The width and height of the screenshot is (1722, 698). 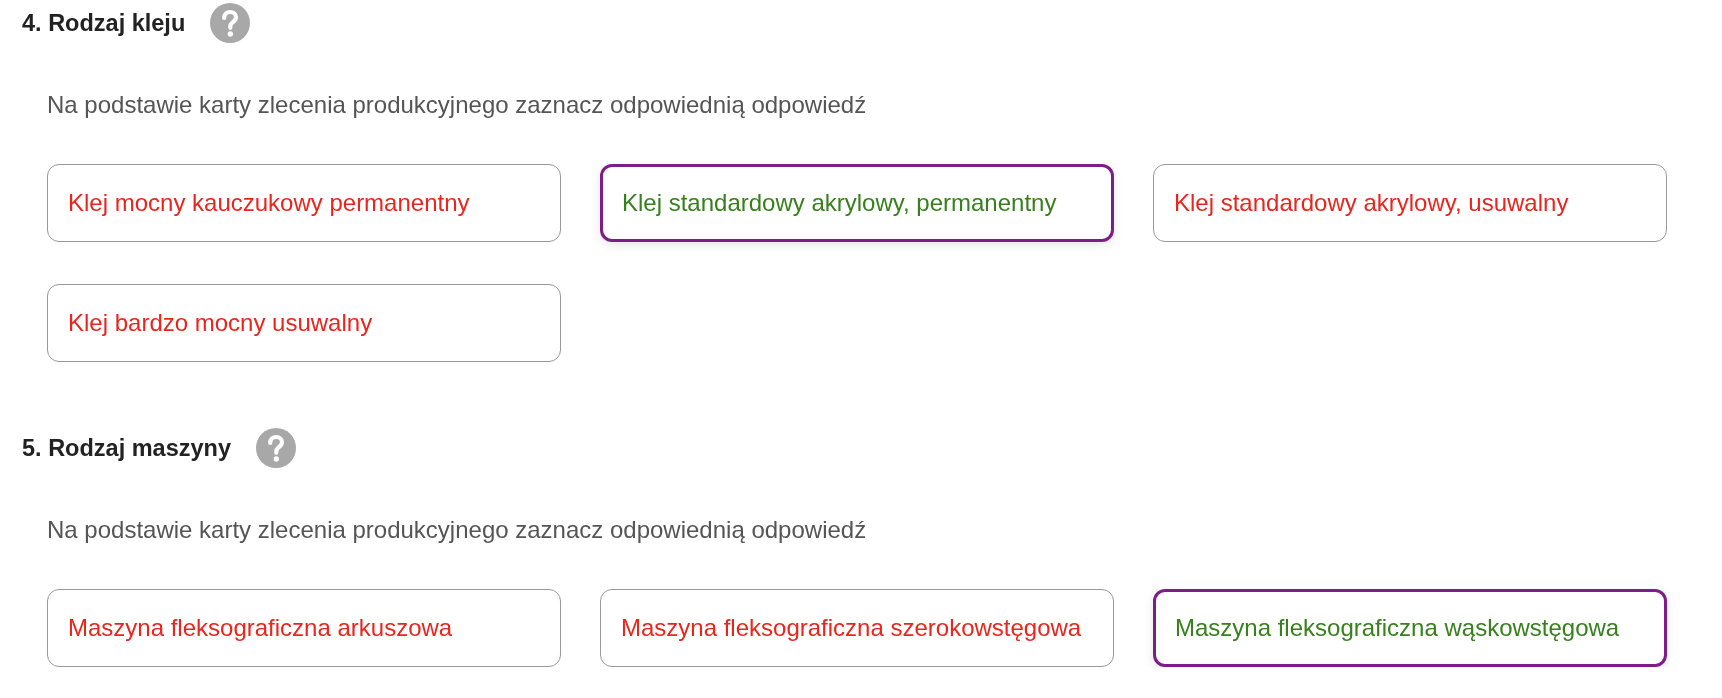 I want to click on answer-option: Maszyna fleksograficzna wąskowstęgowa, so click(x=1410, y=628).